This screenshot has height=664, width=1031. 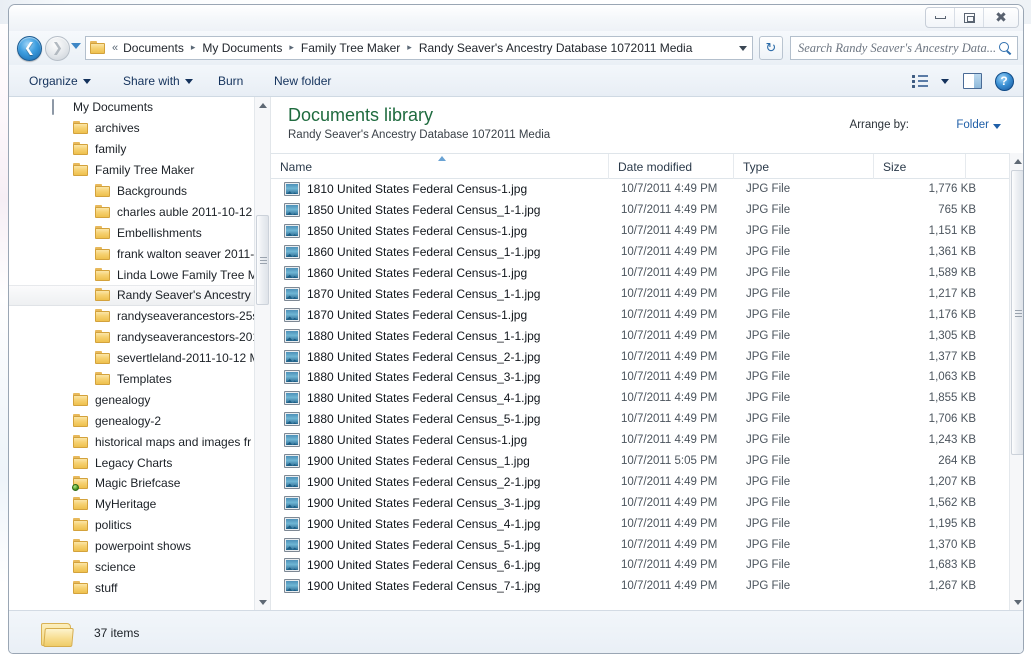 I want to click on burn-button: Burn, so click(x=230, y=81).